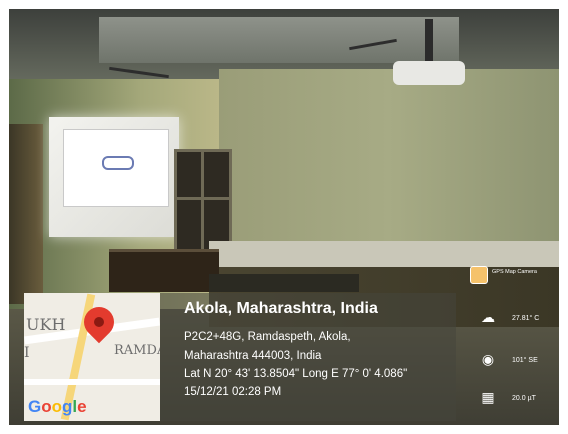 This screenshot has width=568, height=434. I want to click on app-name: GPS Map Camera, so click(514, 272).